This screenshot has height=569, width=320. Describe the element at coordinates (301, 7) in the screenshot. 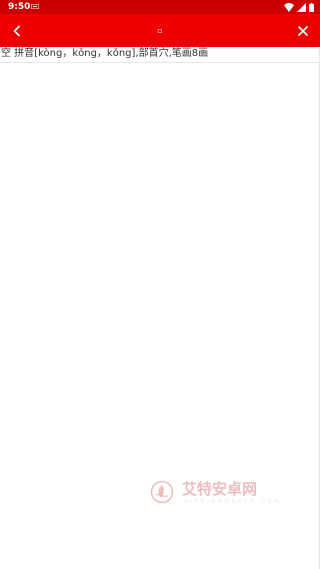

I see `signal-icon` at that location.